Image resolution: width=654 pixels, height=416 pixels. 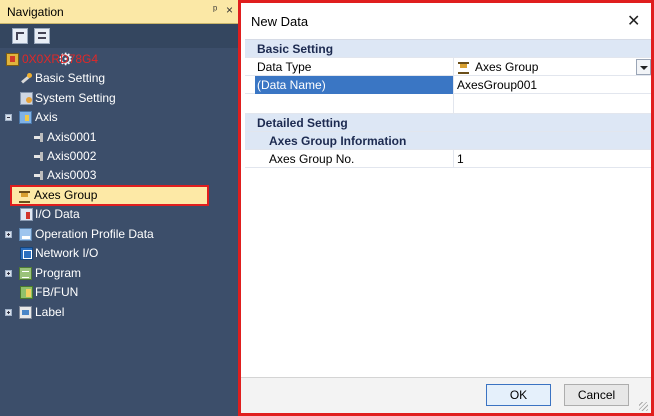 I want to click on tree-item-label: Axis0003, so click(x=72, y=175).